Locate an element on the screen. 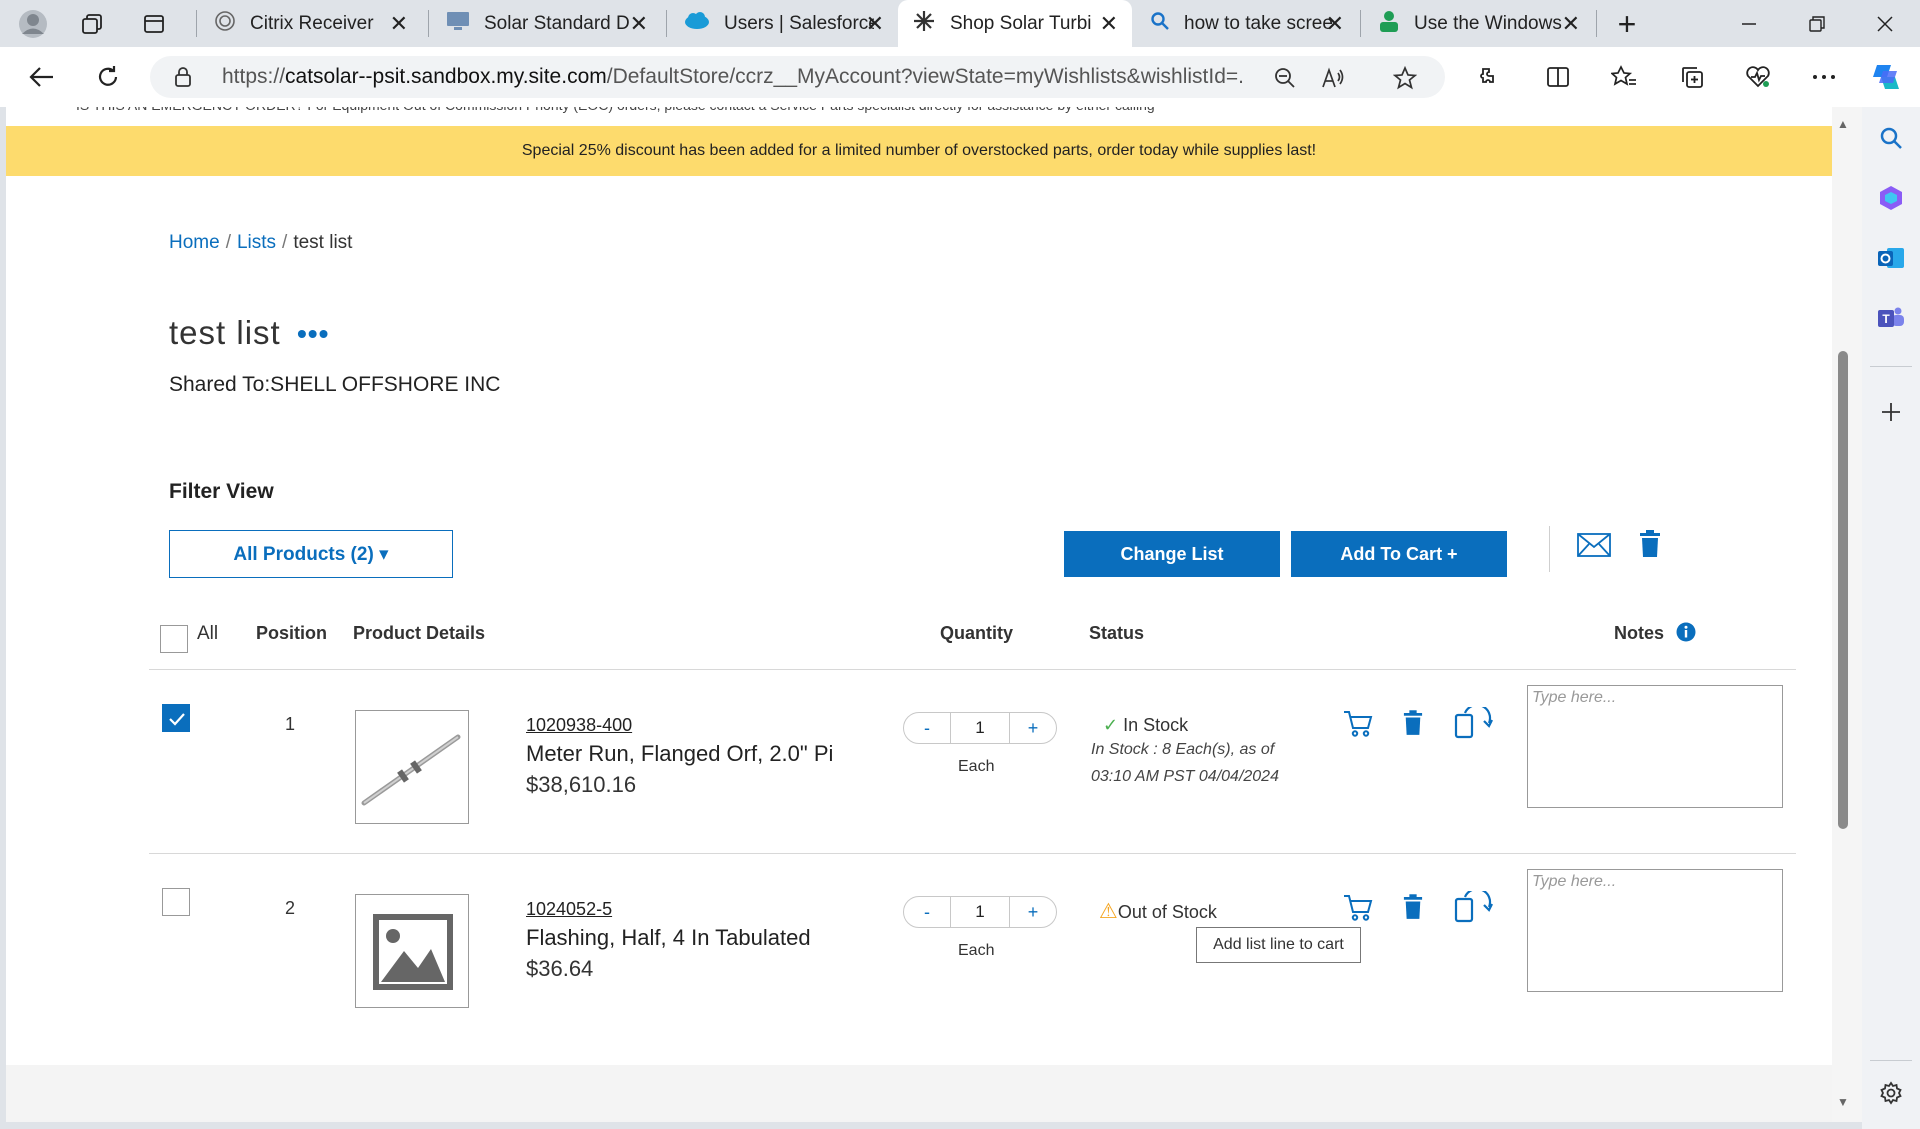  profile-avatar-icon is located at coordinates (33, 24).